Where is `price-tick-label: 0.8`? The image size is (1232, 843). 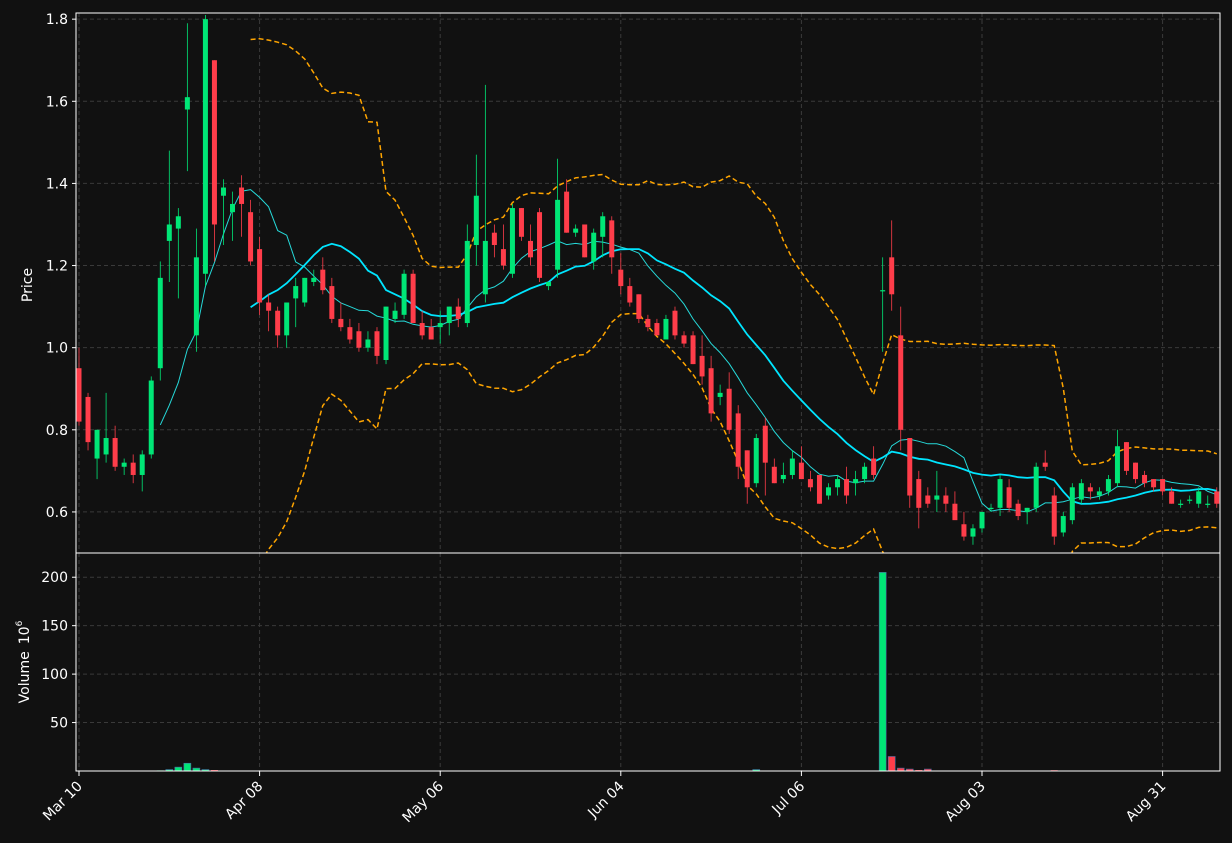
price-tick-label: 0.8 is located at coordinates (57, 431).